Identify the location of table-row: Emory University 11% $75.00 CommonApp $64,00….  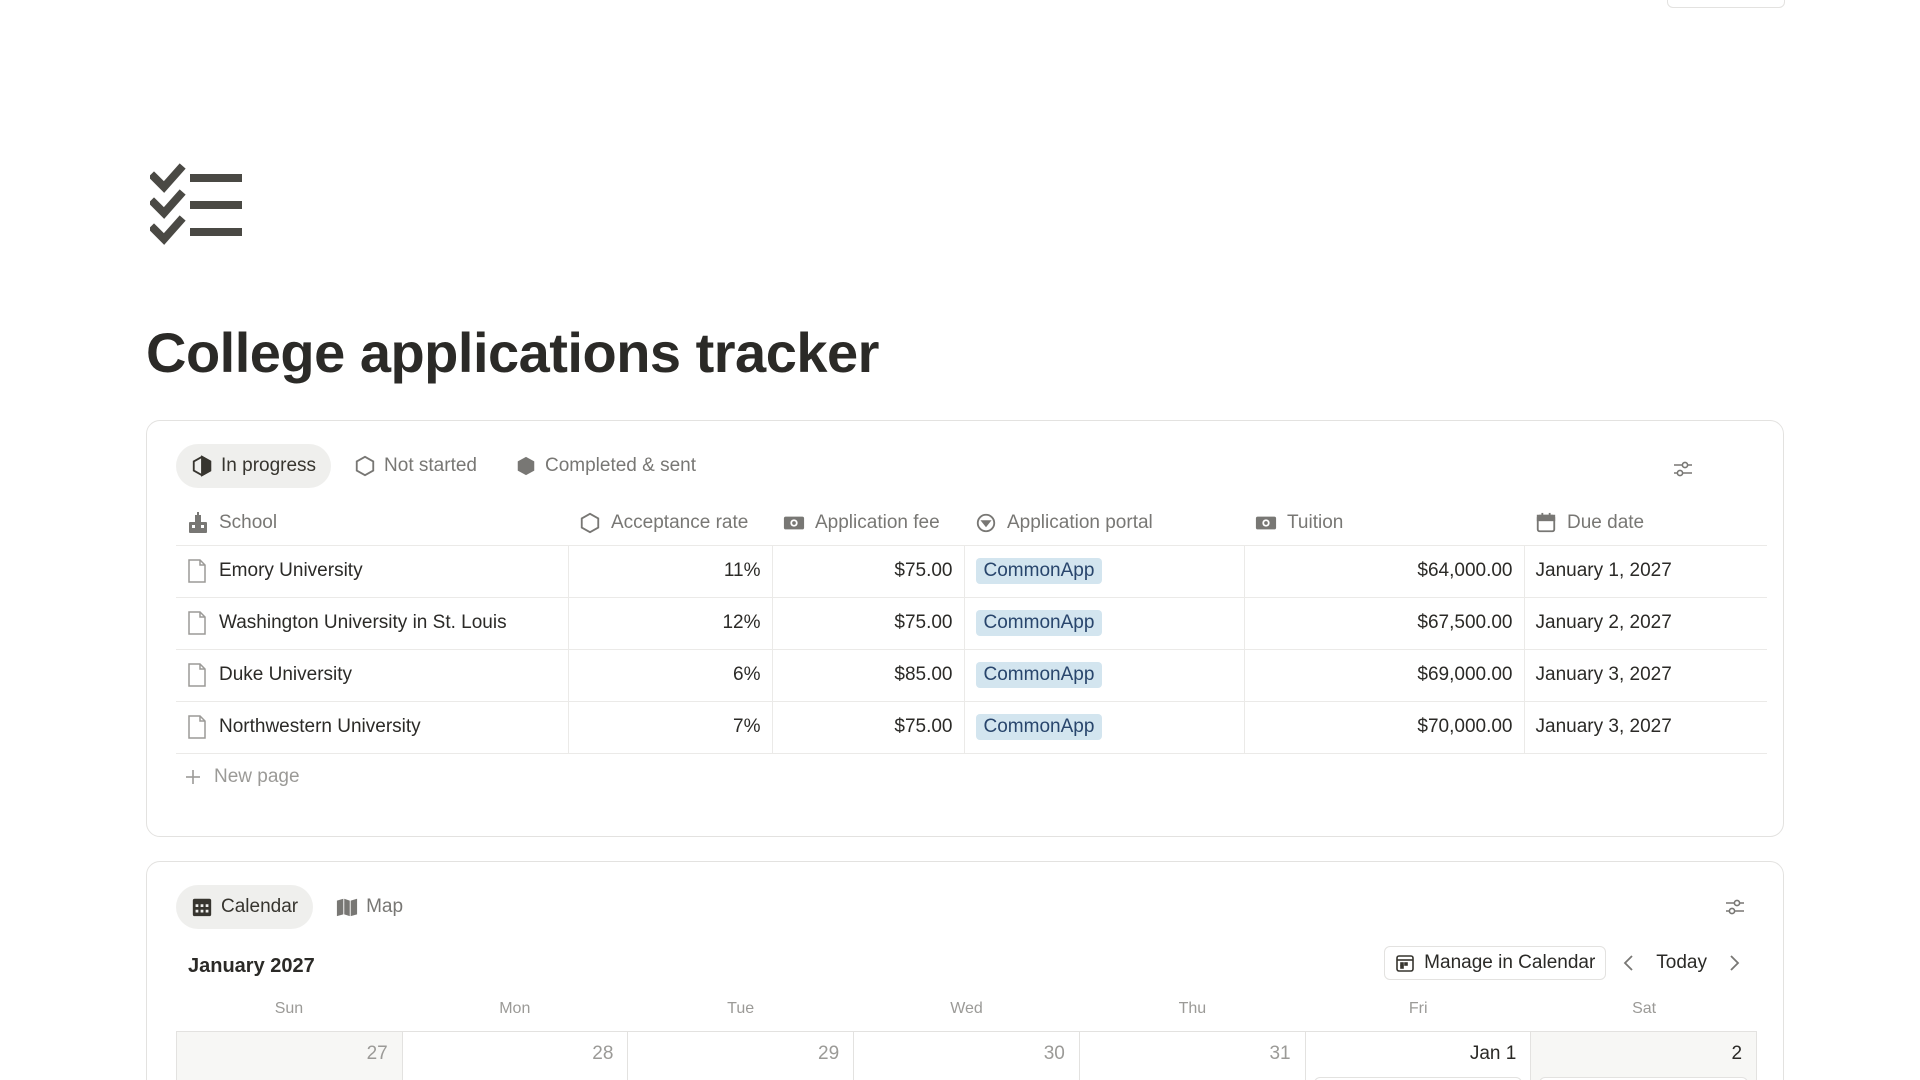
(971, 570).